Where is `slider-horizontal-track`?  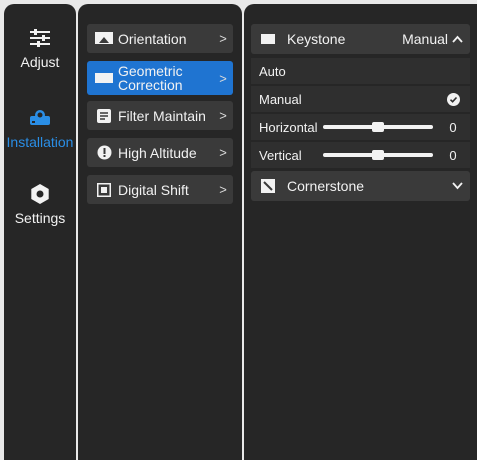
slider-horizontal-track is located at coordinates (378, 127).